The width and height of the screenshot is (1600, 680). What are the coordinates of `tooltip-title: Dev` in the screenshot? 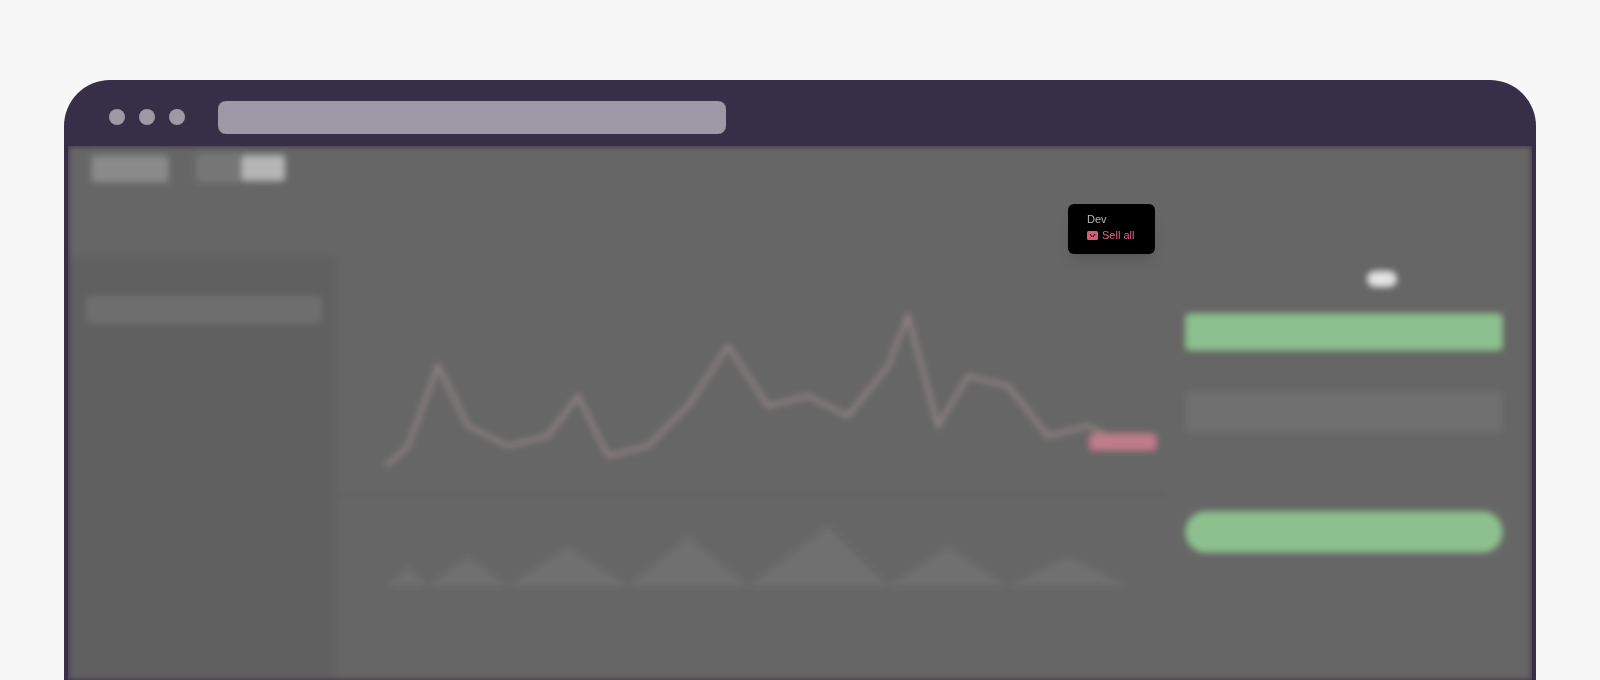 It's located at (1097, 219).